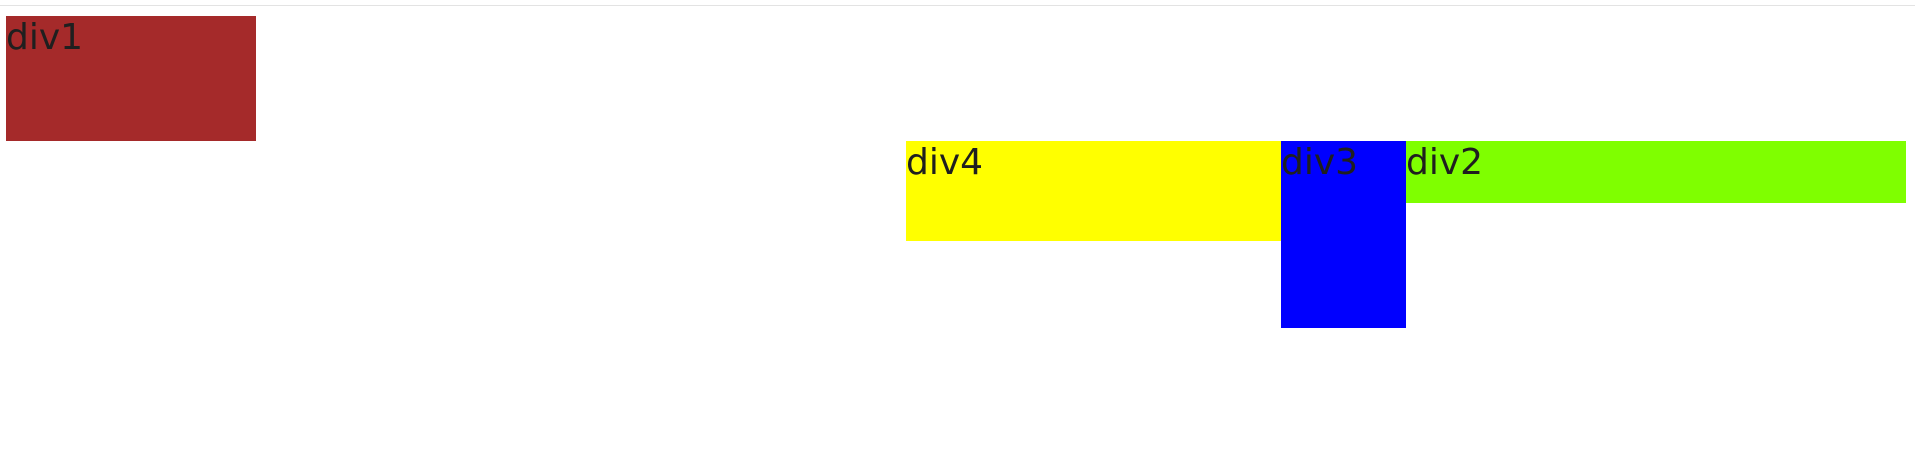  I want to click on div4-box: div4, so click(1093, 191).